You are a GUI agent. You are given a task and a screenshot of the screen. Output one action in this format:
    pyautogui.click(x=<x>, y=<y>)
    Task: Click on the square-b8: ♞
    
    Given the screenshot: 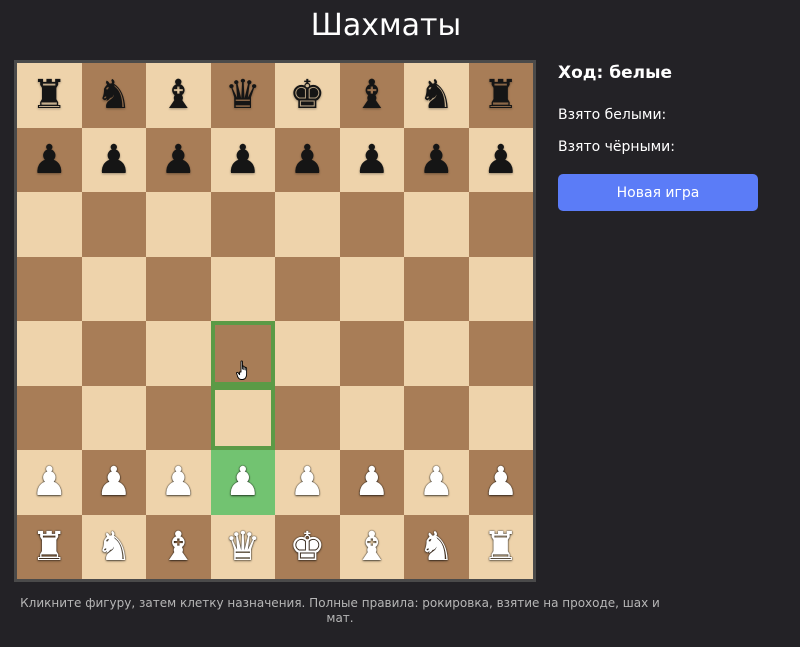 What is the action you would take?
    pyautogui.click(x=113, y=95)
    